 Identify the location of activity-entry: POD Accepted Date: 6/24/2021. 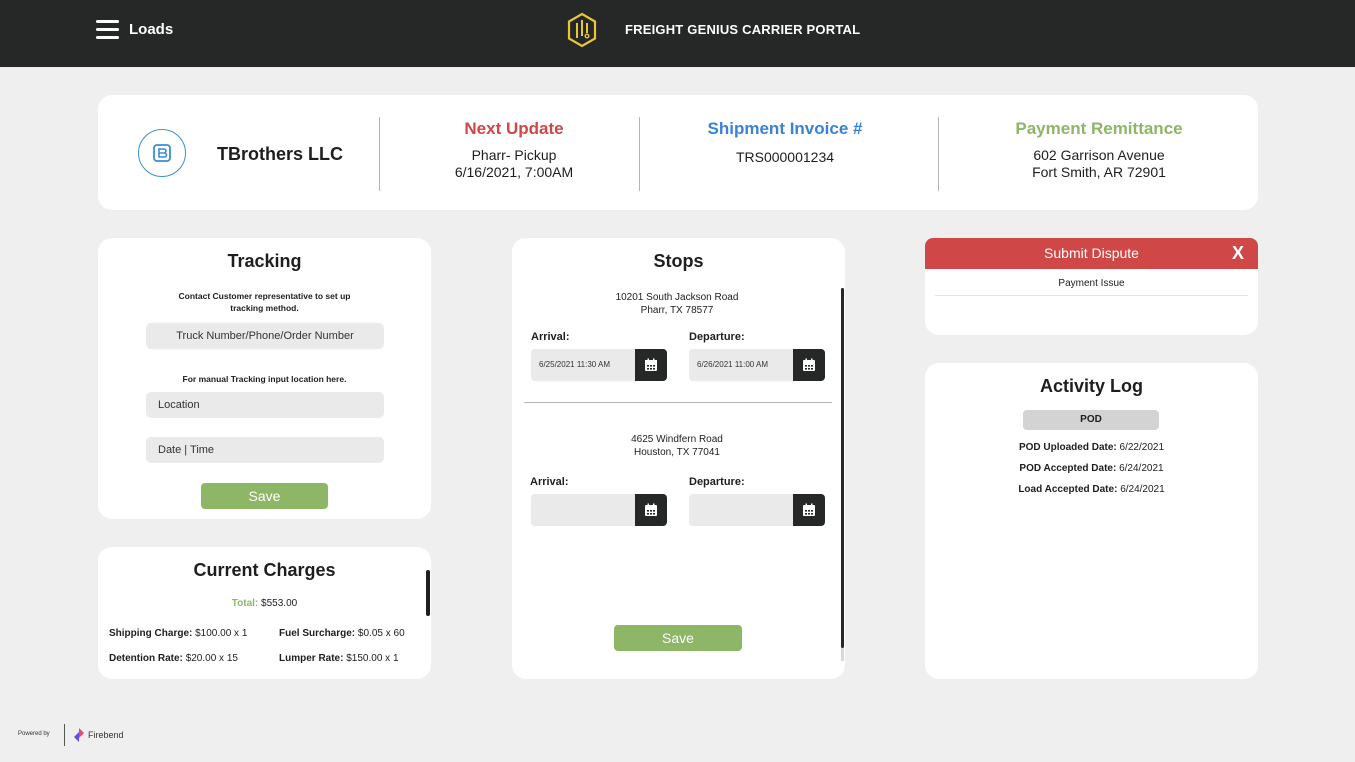
(1091, 468).